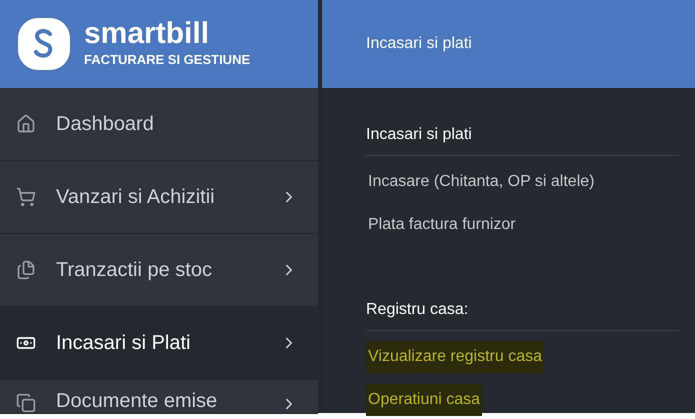  What do you see at coordinates (26, 270) in the screenshot?
I see `files-icon` at bounding box center [26, 270].